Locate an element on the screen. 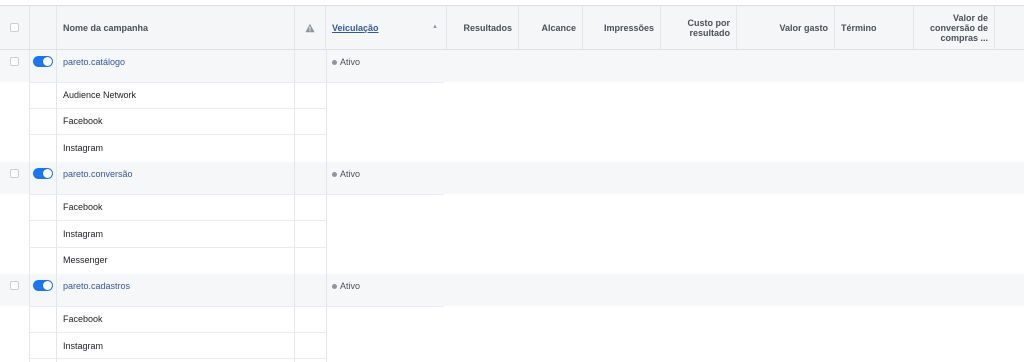  campaign-row: pareto.catálogo Ativo is located at coordinates (512, 66).